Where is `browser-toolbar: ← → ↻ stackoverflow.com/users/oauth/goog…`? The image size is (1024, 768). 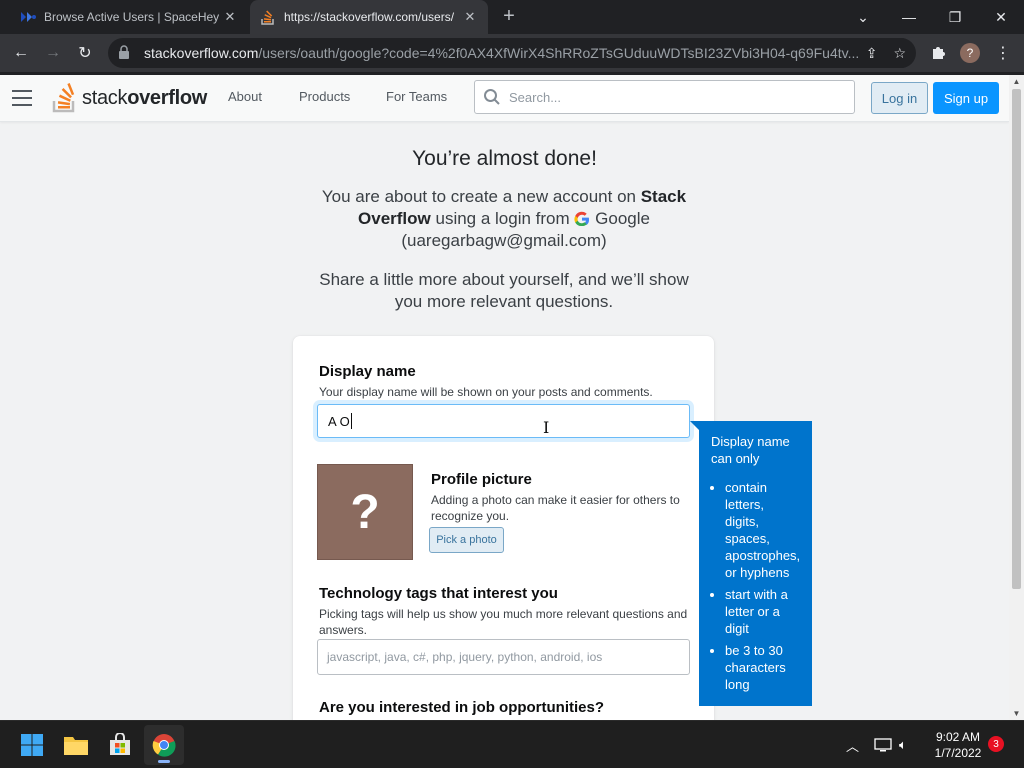 browser-toolbar: ← → ↻ stackoverflow.com/users/oauth/goog… is located at coordinates (512, 53).